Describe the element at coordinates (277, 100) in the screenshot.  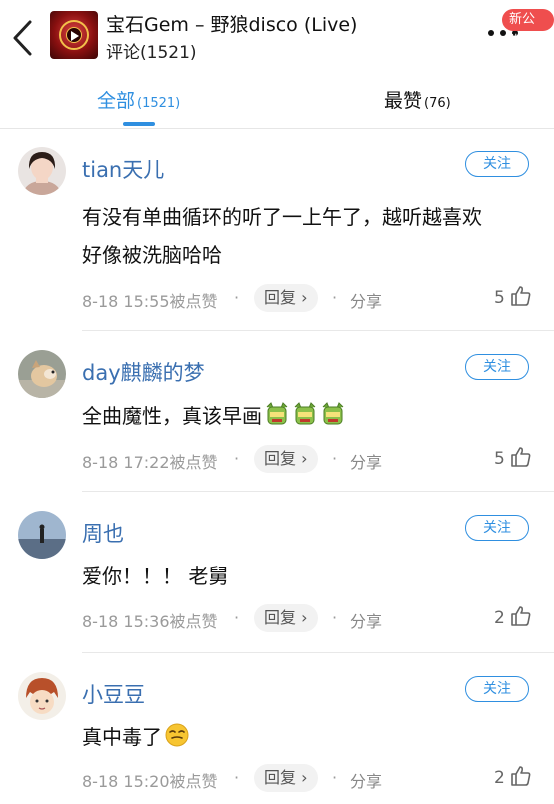
I see `comment-tabs: 全部 (1521) 最赞 (76)` at that location.